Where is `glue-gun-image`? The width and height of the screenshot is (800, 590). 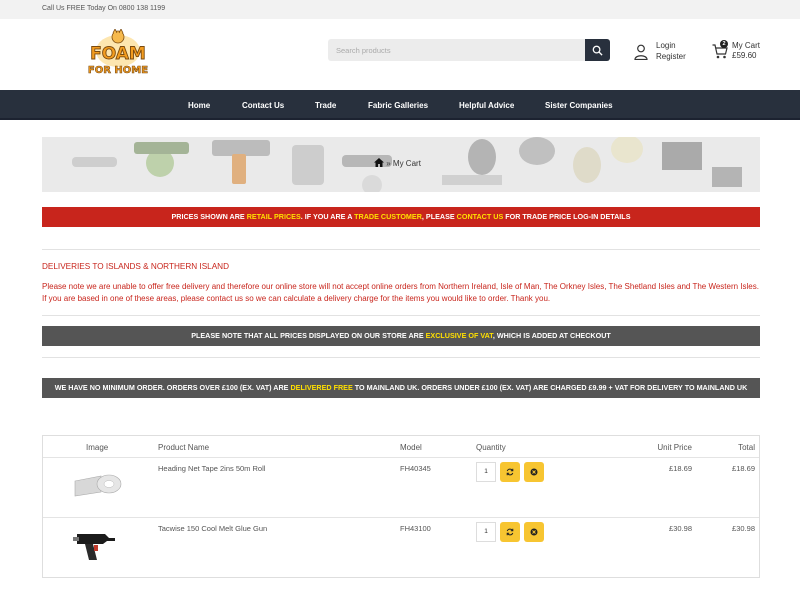 glue-gun-image is located at coordinates (95, 545).